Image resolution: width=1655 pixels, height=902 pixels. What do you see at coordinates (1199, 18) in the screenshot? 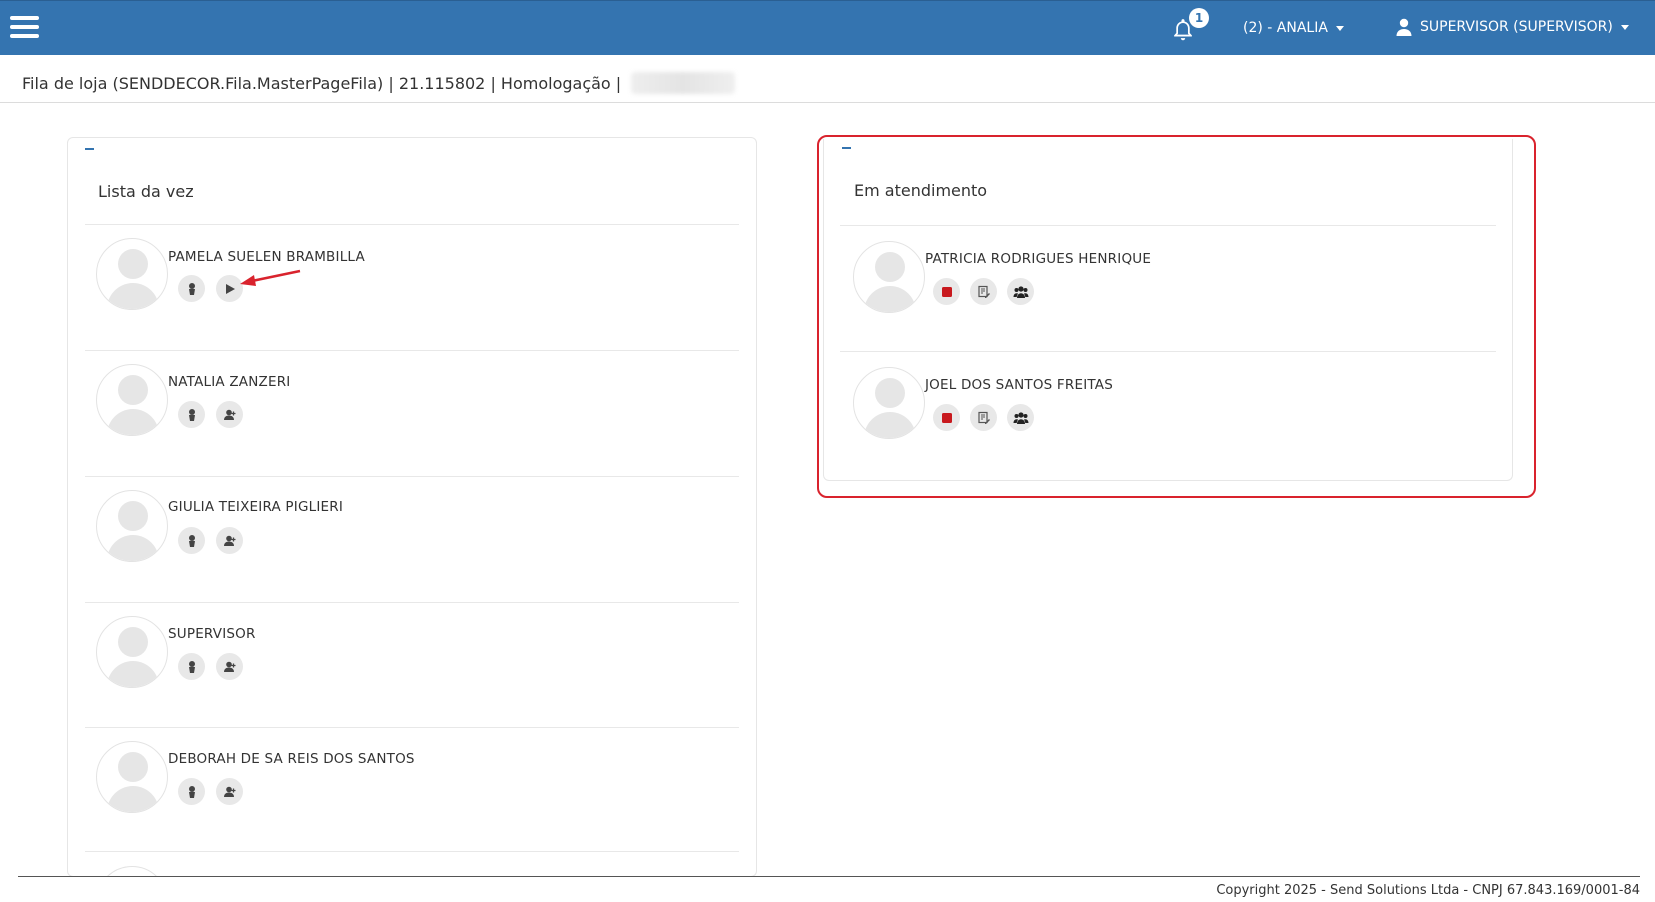
I see `notification-badge: 1` at bounding box center [1199, 18].